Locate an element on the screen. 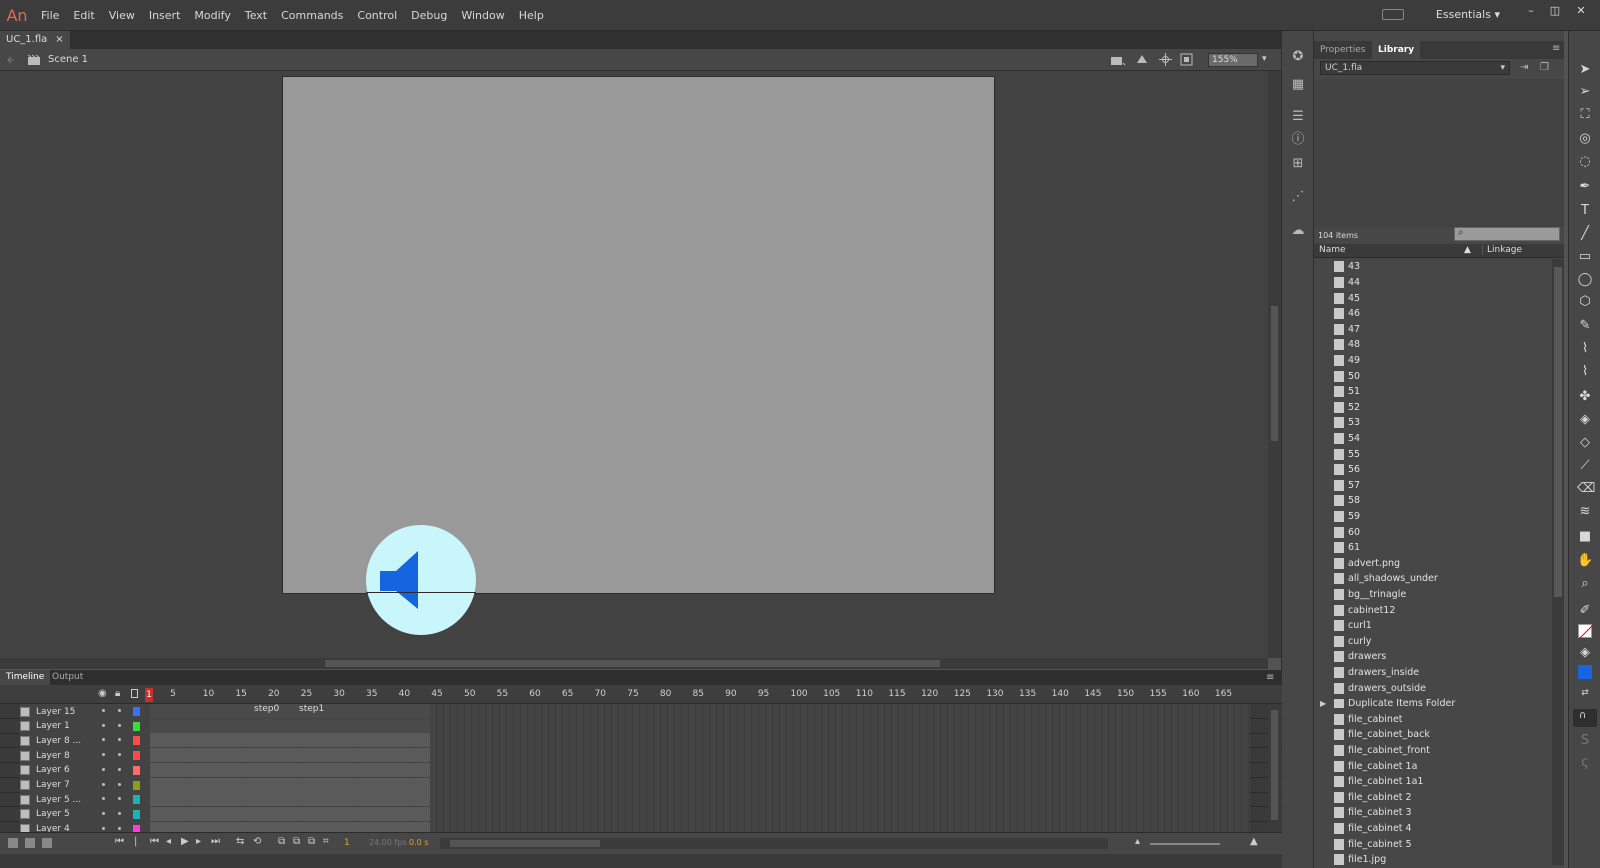  frame-rate: 24.00 fps is located at coordinates (388, 842).